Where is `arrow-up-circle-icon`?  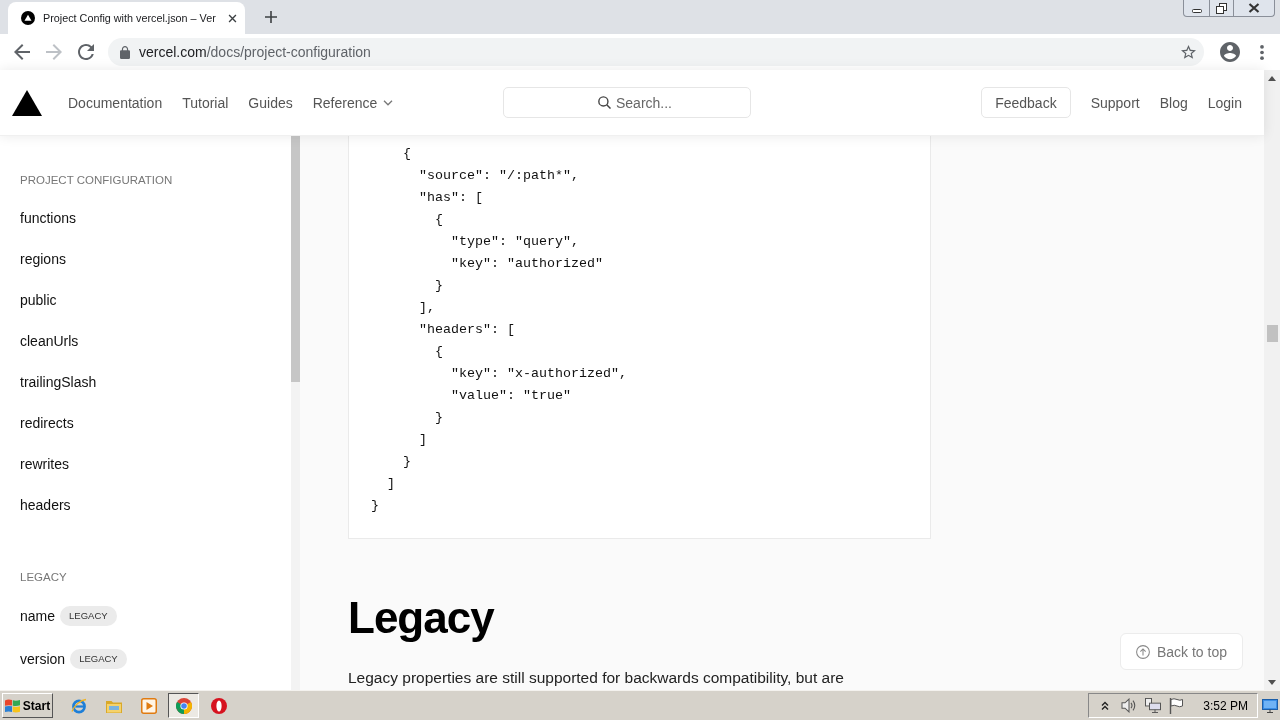
arrow-up-circle-icon is located at coordinates (1142, 651).